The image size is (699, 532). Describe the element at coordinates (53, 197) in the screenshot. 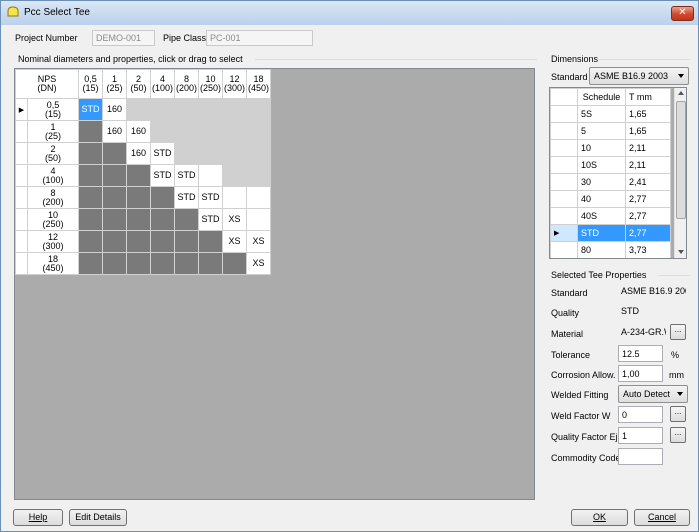

I see `row-header: 8 (200)` at that location.